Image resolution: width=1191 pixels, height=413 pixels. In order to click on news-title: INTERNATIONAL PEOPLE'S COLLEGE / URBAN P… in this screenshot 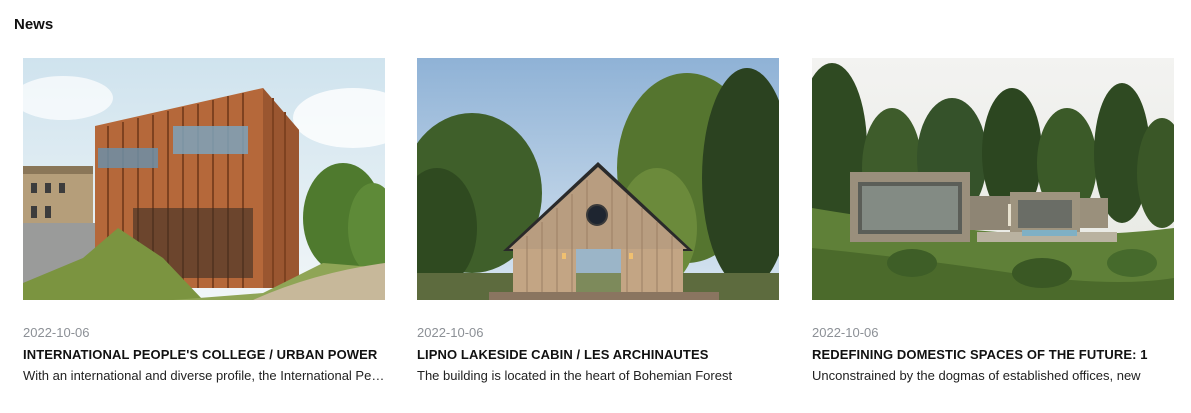, I will do `click(204, 355)`.